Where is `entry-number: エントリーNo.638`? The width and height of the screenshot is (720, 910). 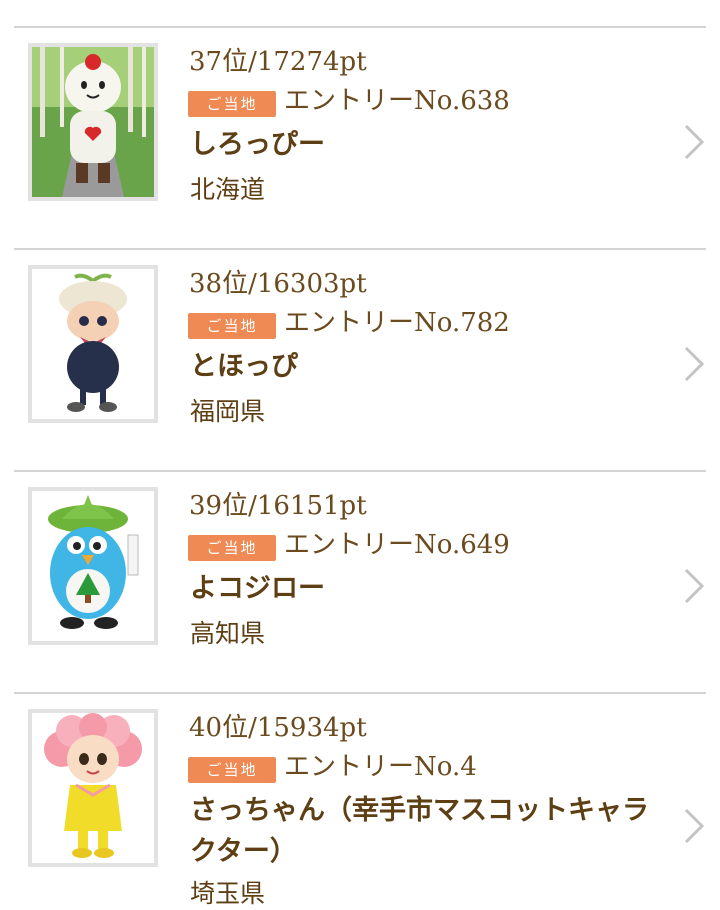 entry-number: エントリーNo.638 is located at coordinates (397, 101).